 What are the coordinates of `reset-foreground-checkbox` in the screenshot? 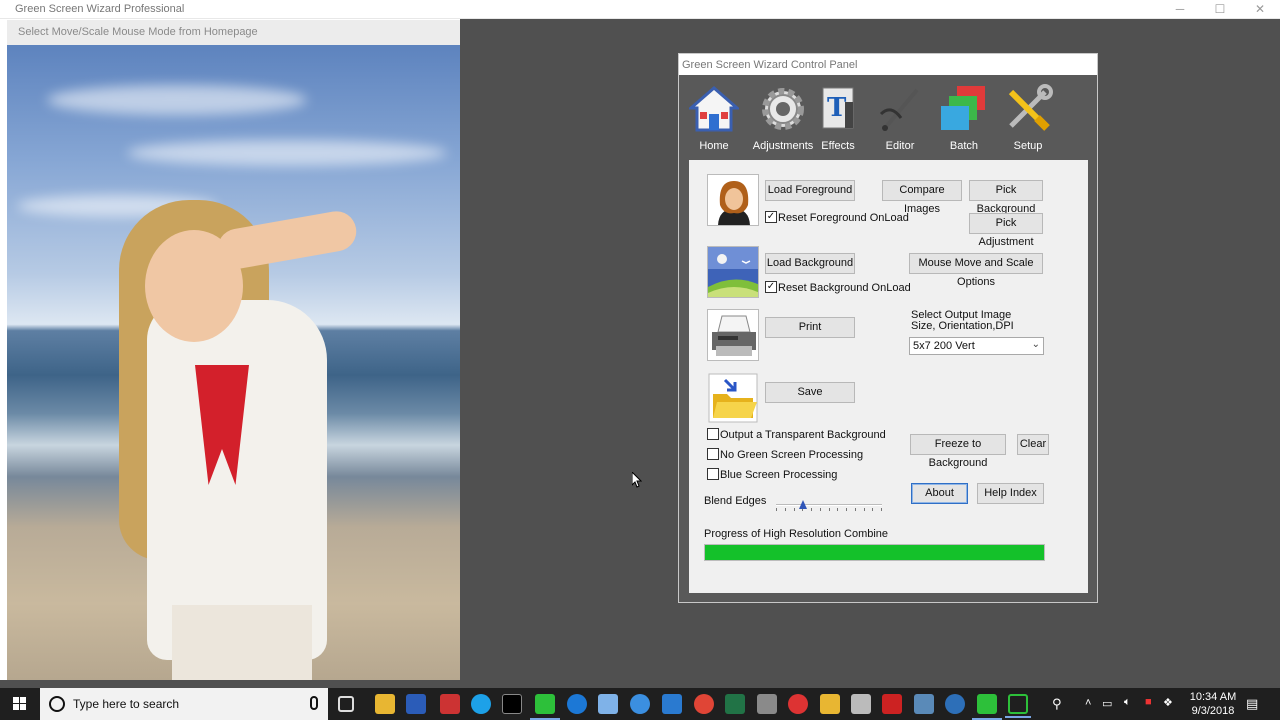 It's located at (771, 217).